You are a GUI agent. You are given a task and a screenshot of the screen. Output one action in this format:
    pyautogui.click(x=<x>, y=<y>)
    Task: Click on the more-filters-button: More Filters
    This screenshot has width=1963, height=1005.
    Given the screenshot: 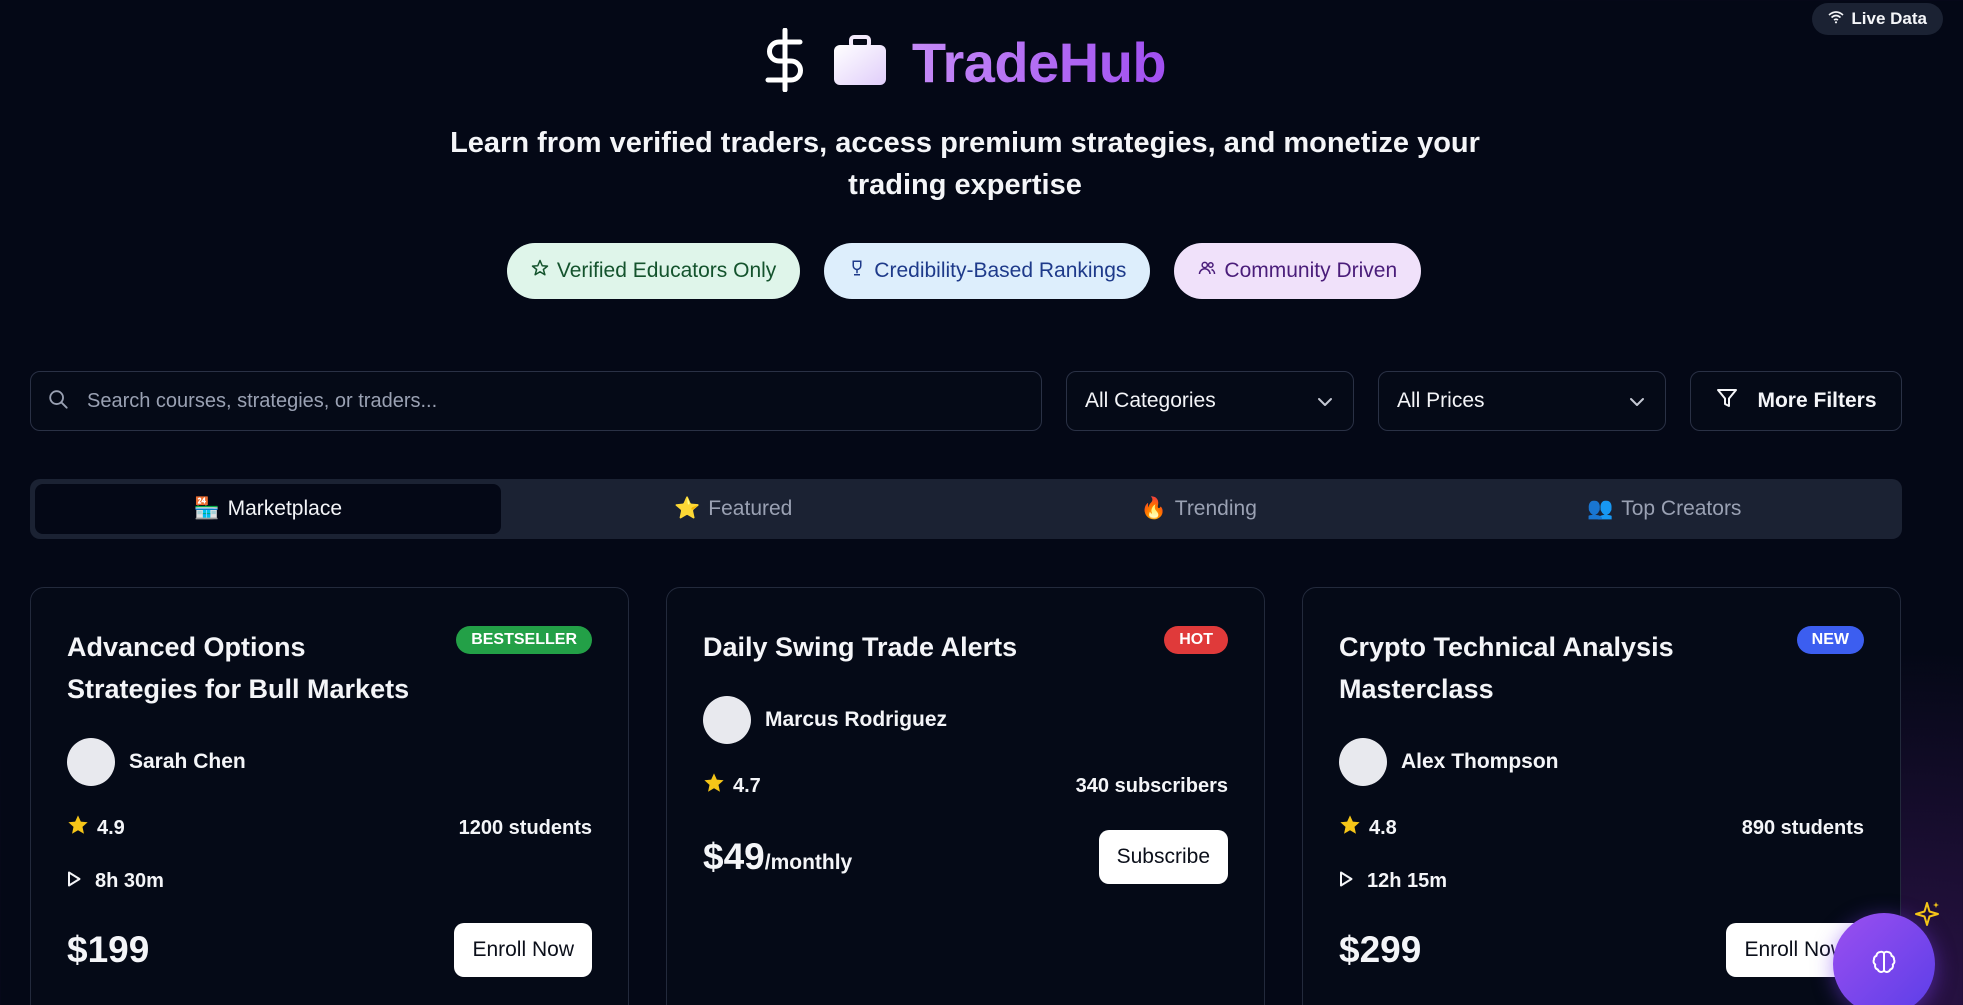 What is the action you would take?
    pyautogui.click(x=1796, y=401)
    